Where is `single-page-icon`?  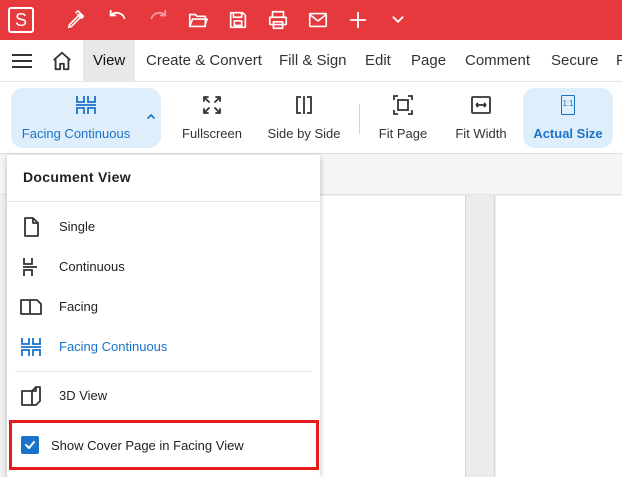
single-page-icon is located at coordinates (31, 227).